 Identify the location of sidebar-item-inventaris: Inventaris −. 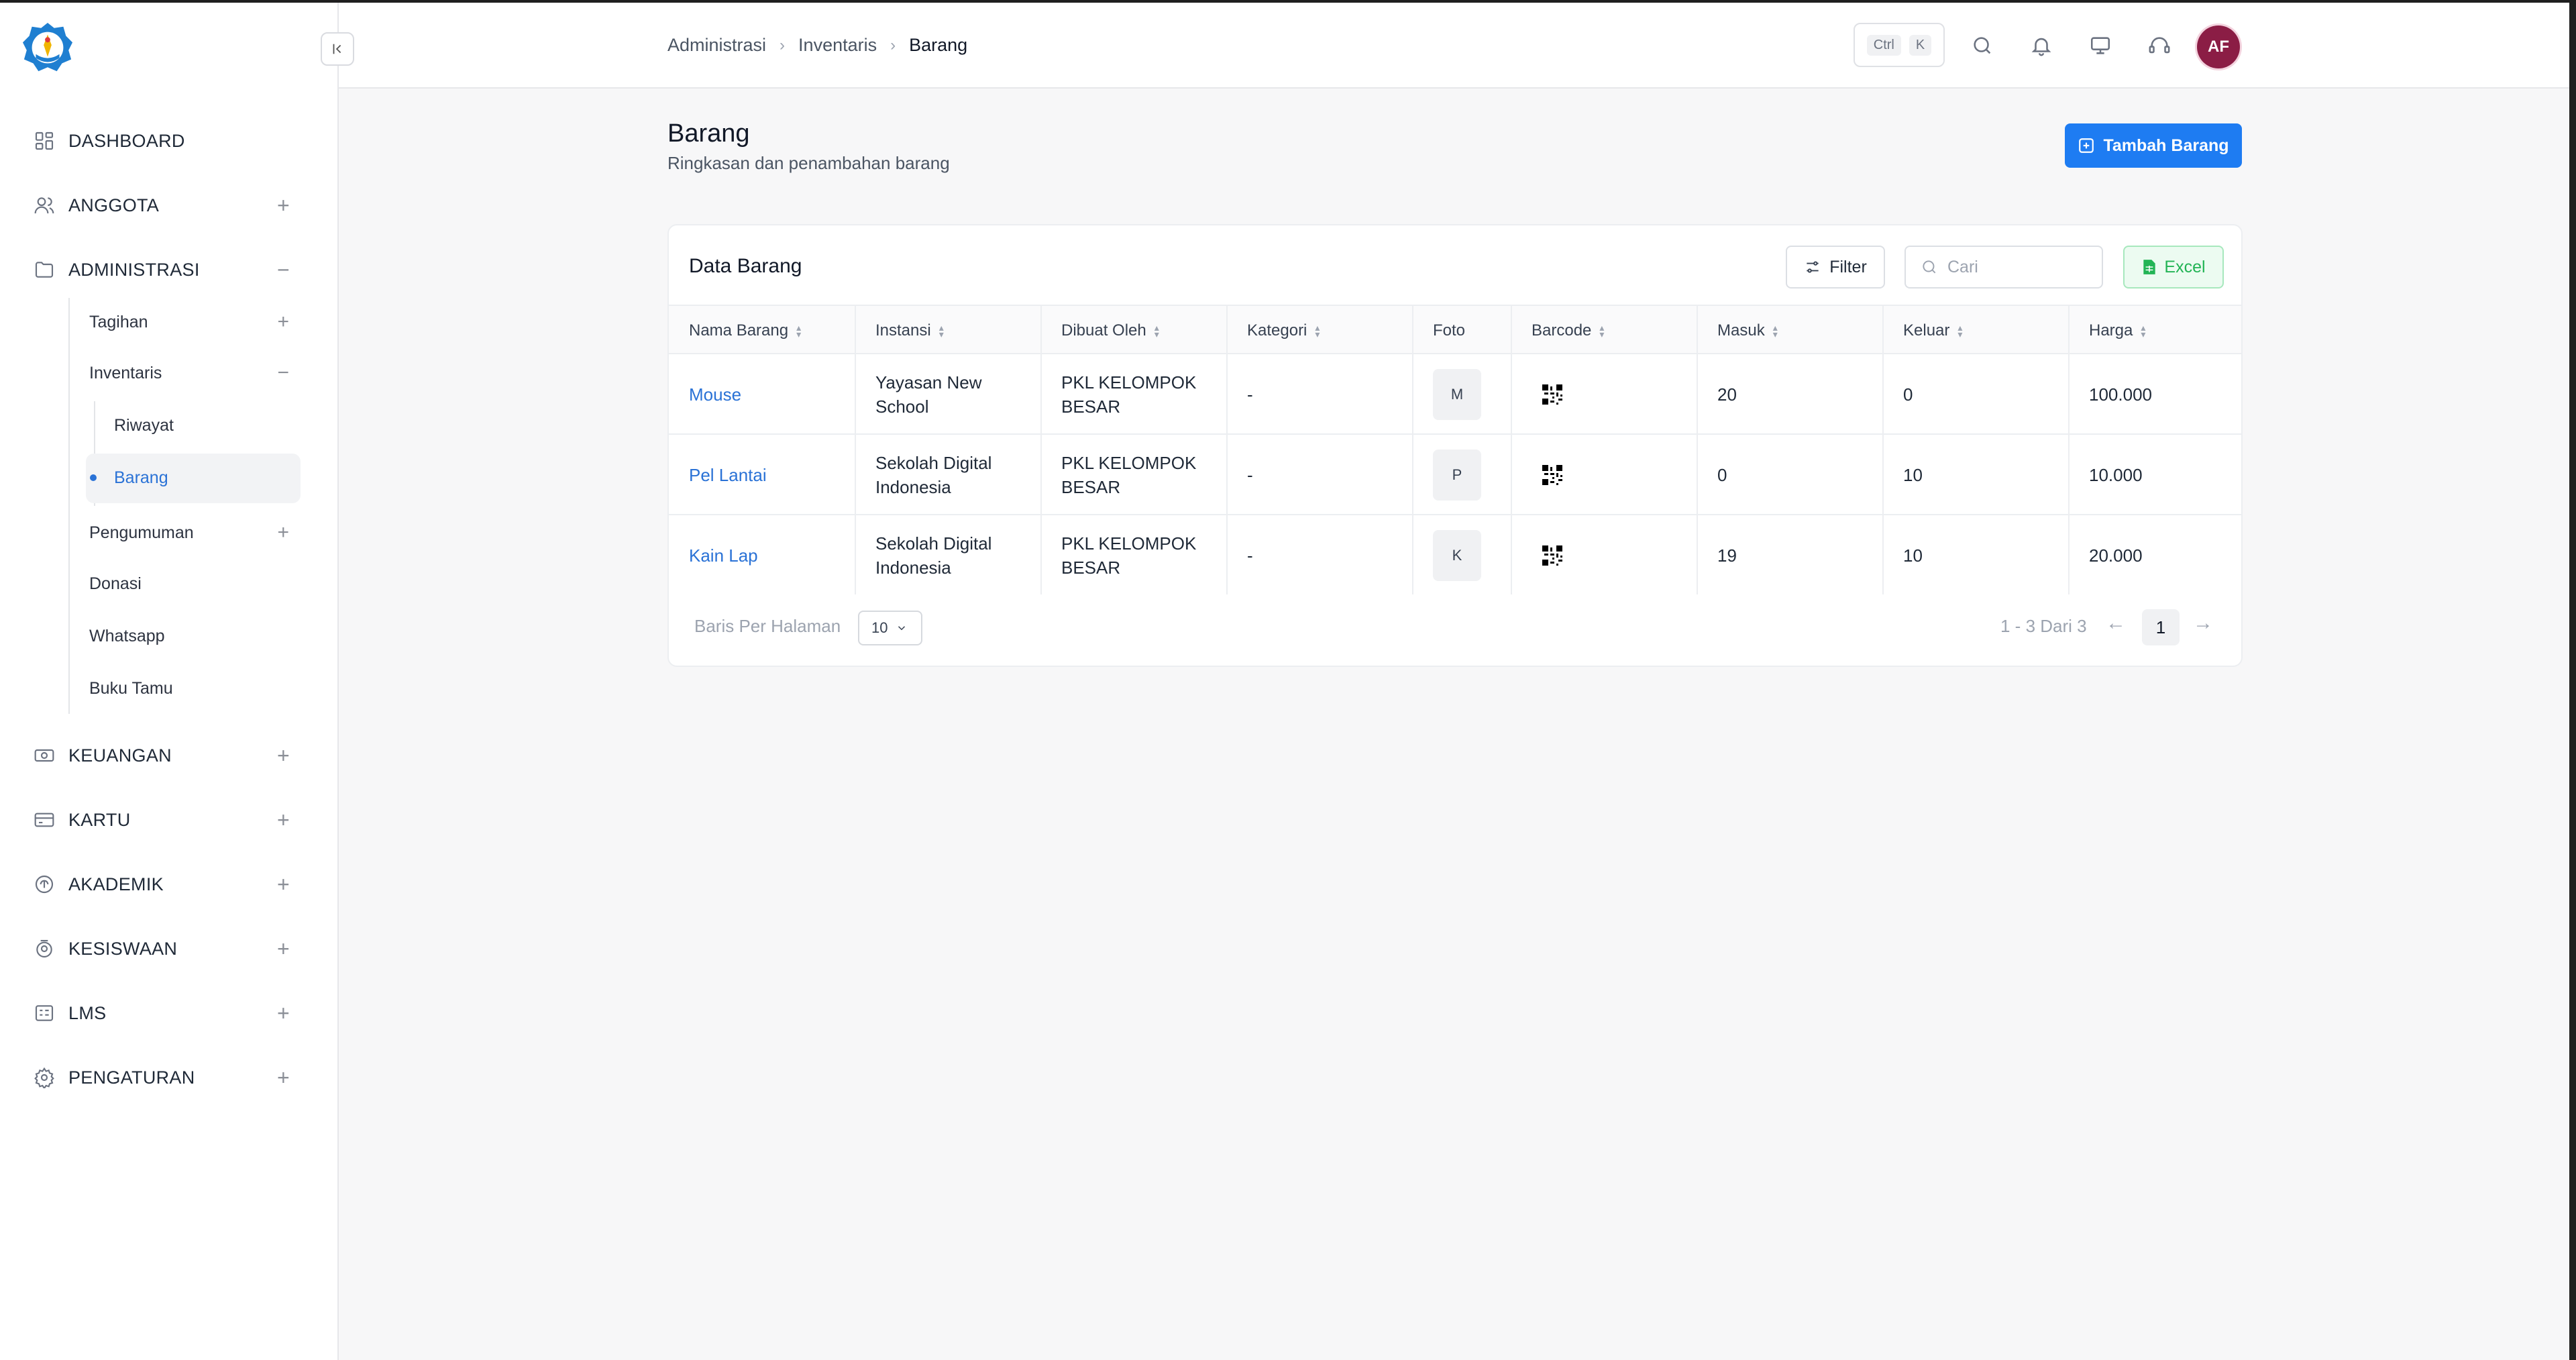
(195, 373).